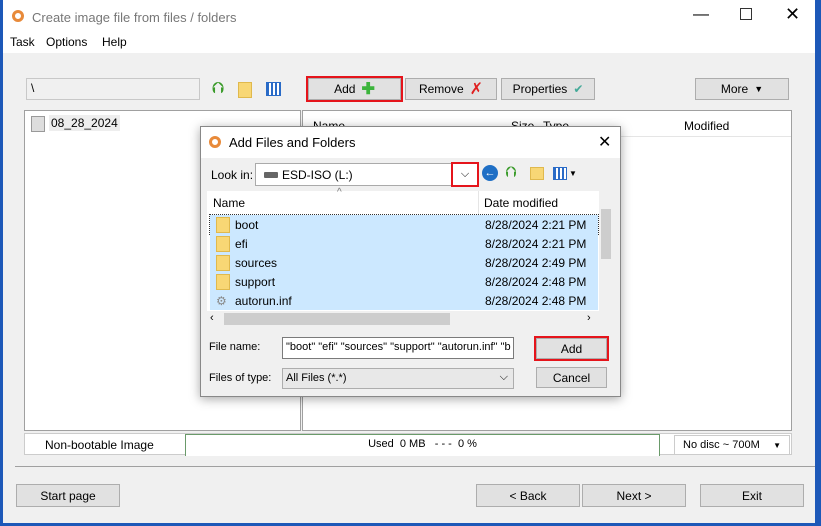 The image size is (821, 526). Describe the element at coordinates (734, 89) in the screenshot. I see `more-label: More` at that location.